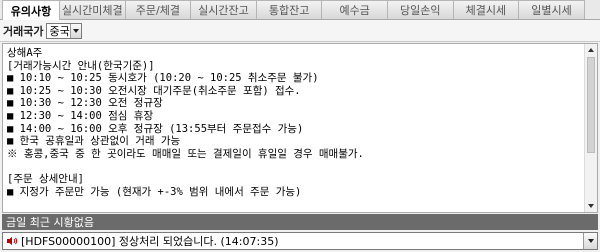 The width and height of the screenshot is (600, 252). What do you see at coordinates (50, 222) in the screenshot?
I see `market-status-text: 금일 최근 시황없음` at bounding box center [50, 222].